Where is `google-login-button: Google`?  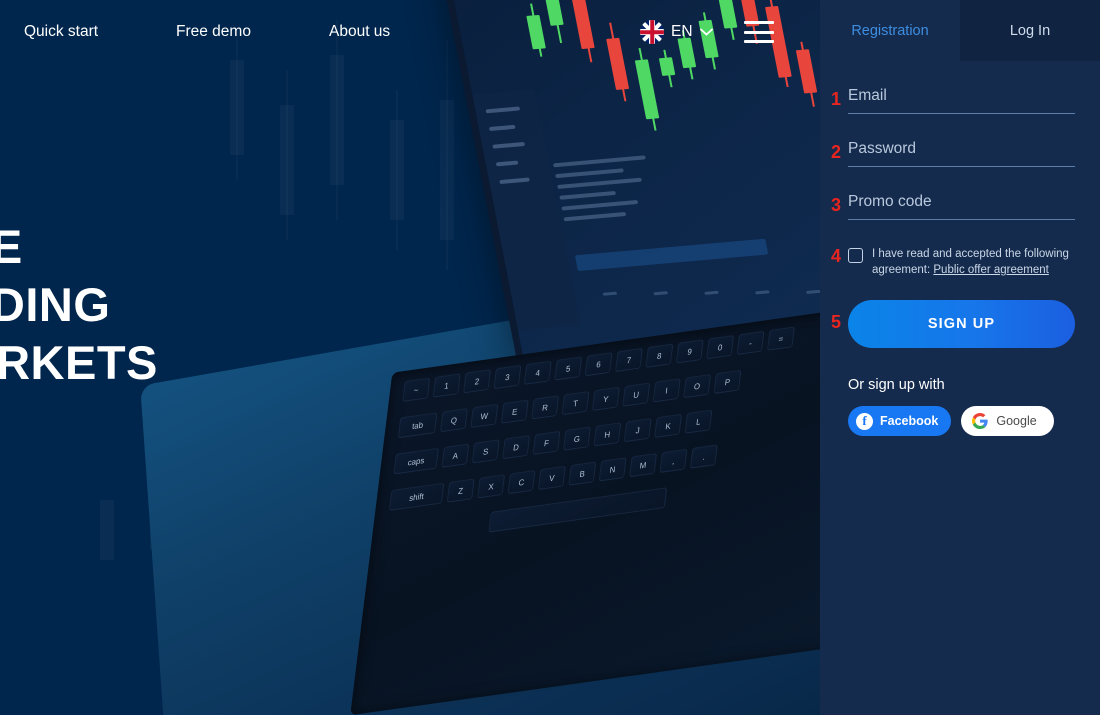 google-login-button: Google is located at coordinates (1007, 421).